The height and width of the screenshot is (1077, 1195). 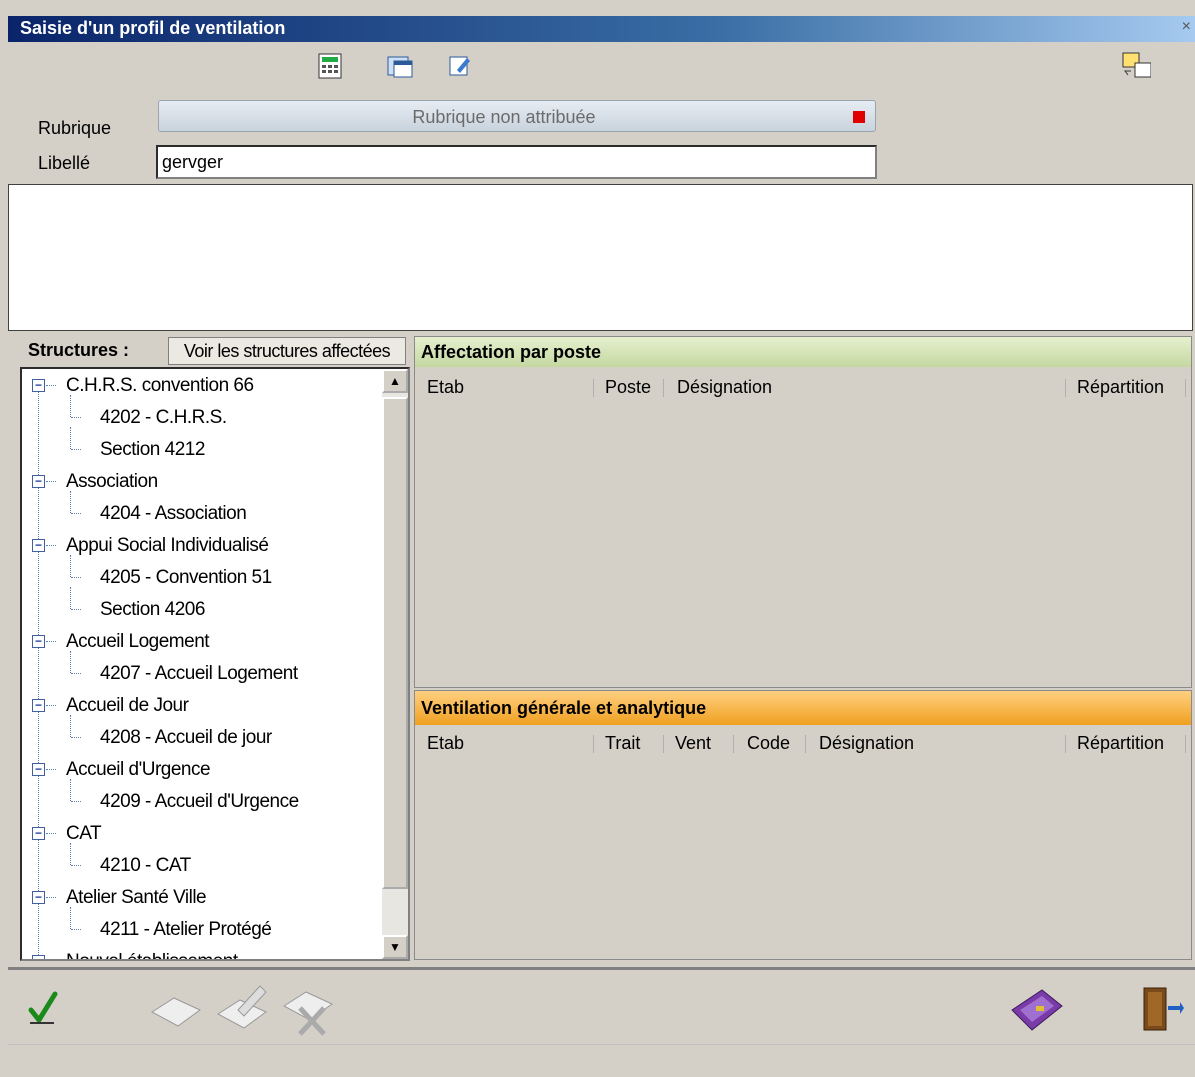 What do you see at coordinates (186, 738) in the screenshot?
I see `tree-node-structure: 4208 - Accueil de jour` at bounding box center [186, 738].